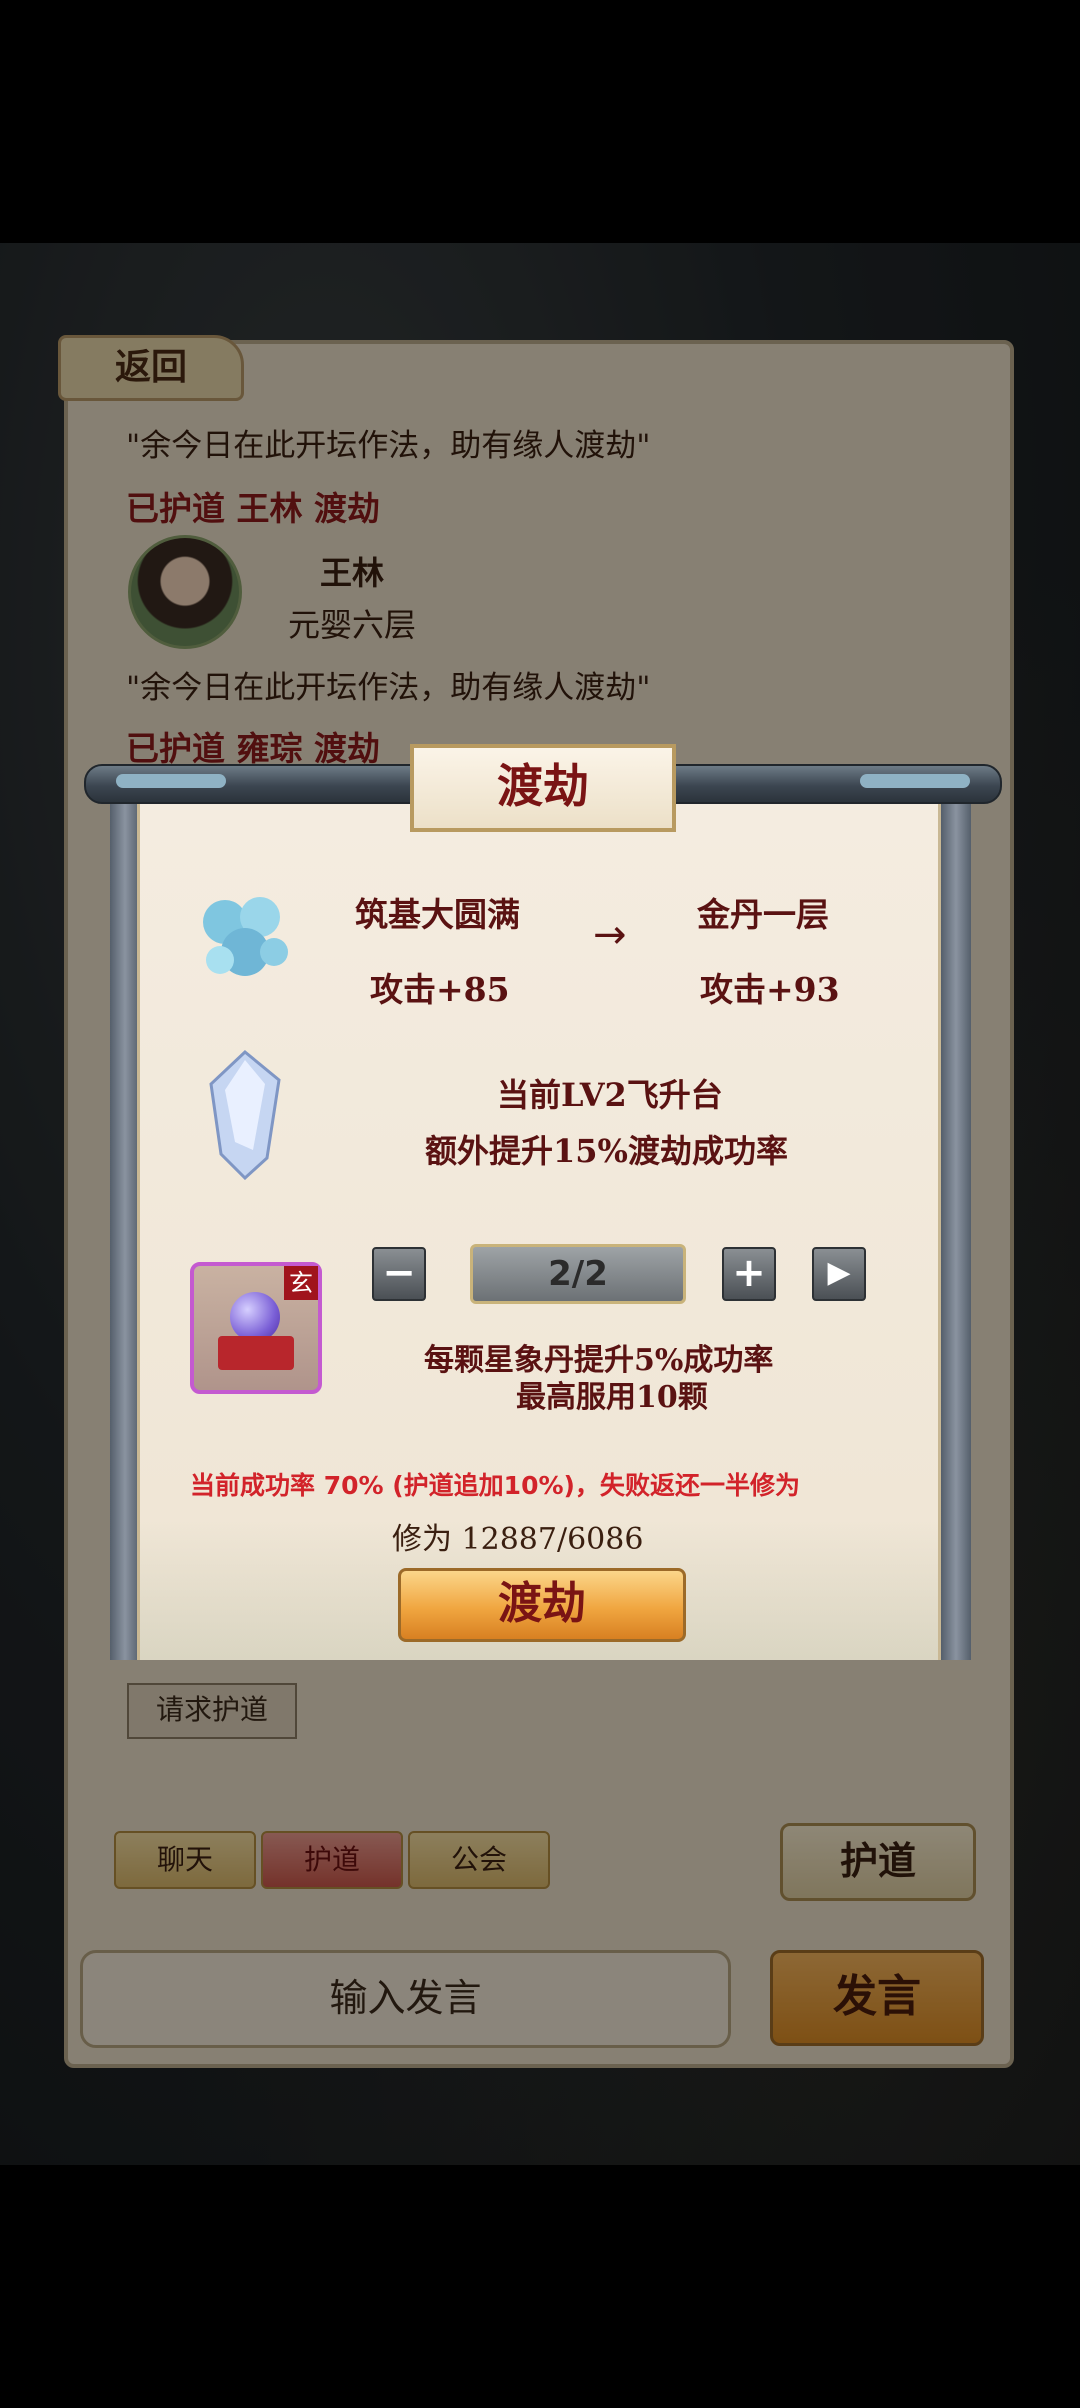 This screenshot has width=1080, height=2408. Describe the element at coordinates (606, 1151) in the screenshot. I see `platform-bonus: 额外提升15%渡劫成功率` at that location.